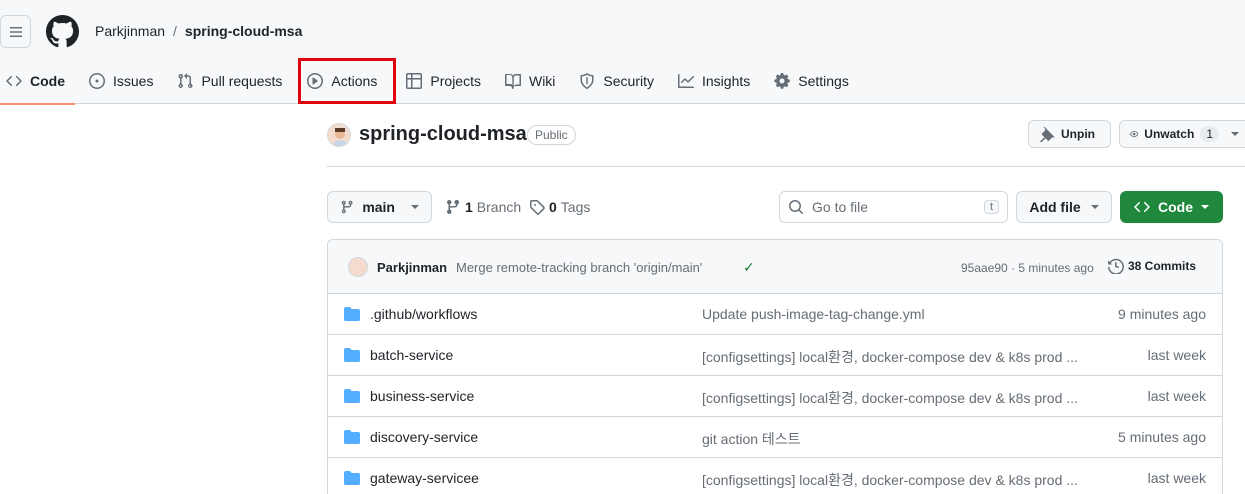  What do you see at coordinates (47, 81) in the screenshot?
I see `tab-code-label: Code` at bounding box center [47, 81].